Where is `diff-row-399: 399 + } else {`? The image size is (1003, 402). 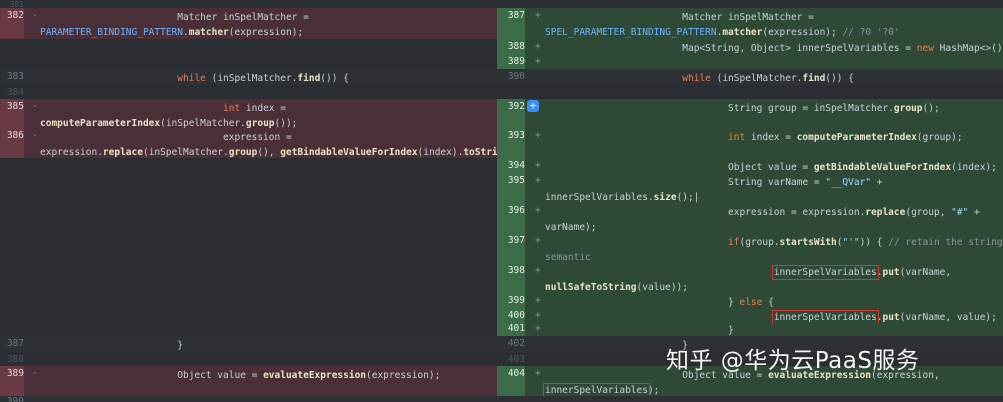 diff-row-399: 399 + } else { is located at coordinates (750, 300).